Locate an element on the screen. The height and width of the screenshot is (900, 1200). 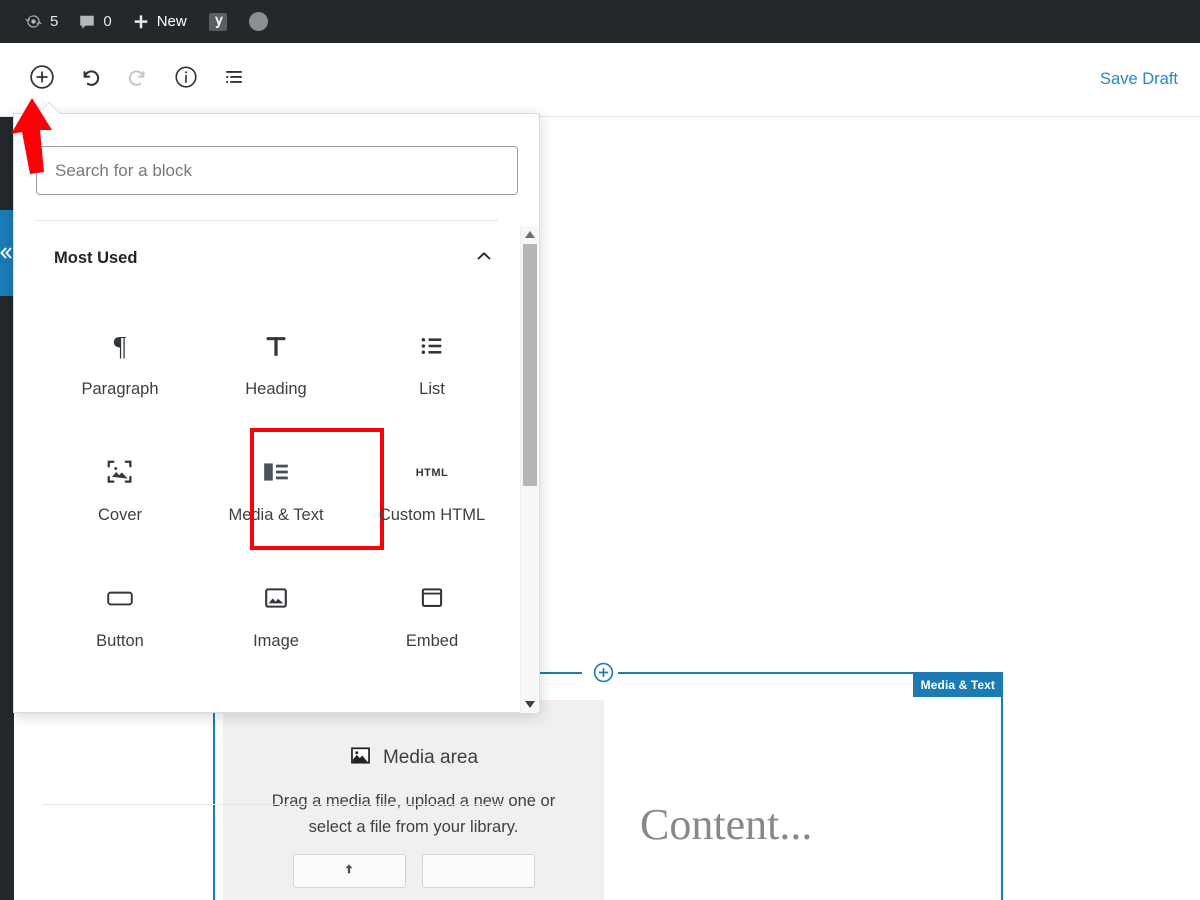
adminbar-updates: 5 is located at coordinates (41, 21).